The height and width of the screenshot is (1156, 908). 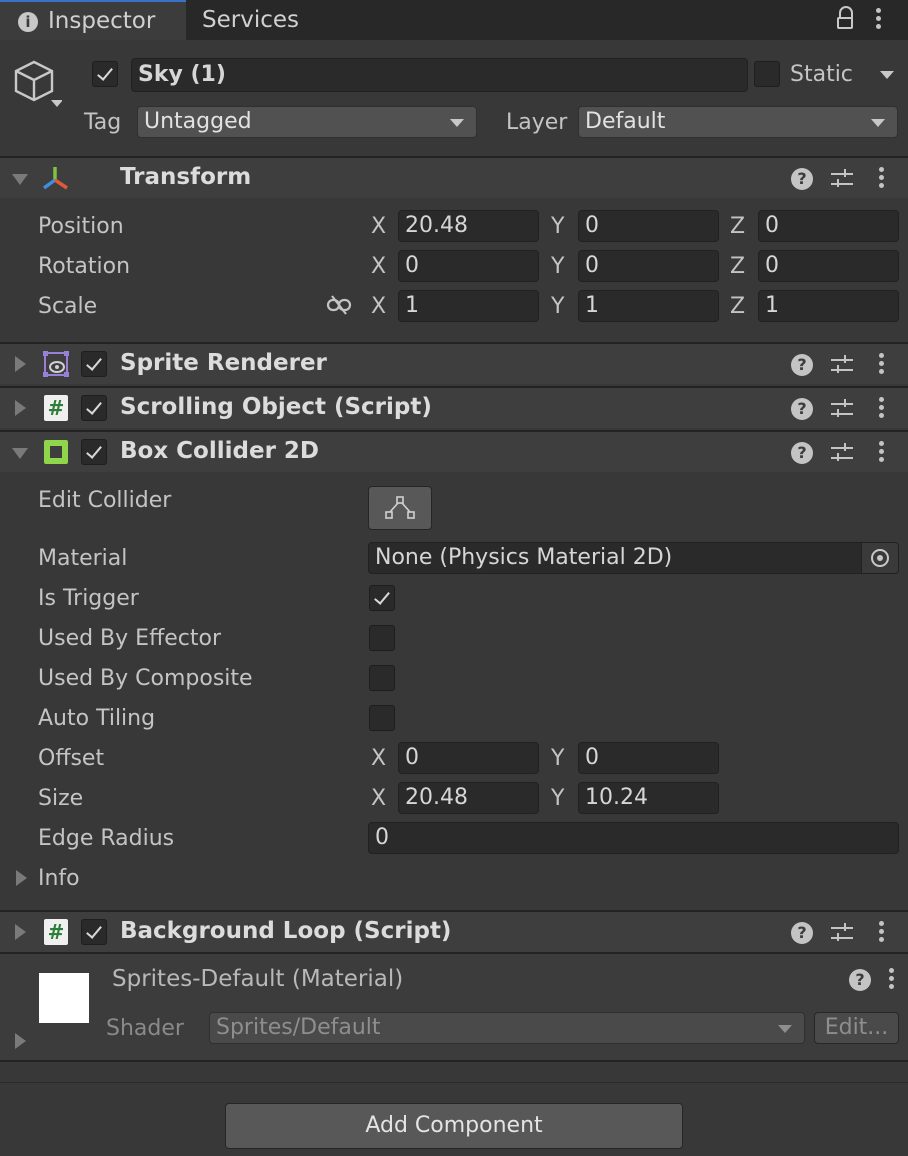 What do you see at coordinates (84, 266) in the screenshot?
I see `rotation-label: Rotation` at bounding box center [84, 266].